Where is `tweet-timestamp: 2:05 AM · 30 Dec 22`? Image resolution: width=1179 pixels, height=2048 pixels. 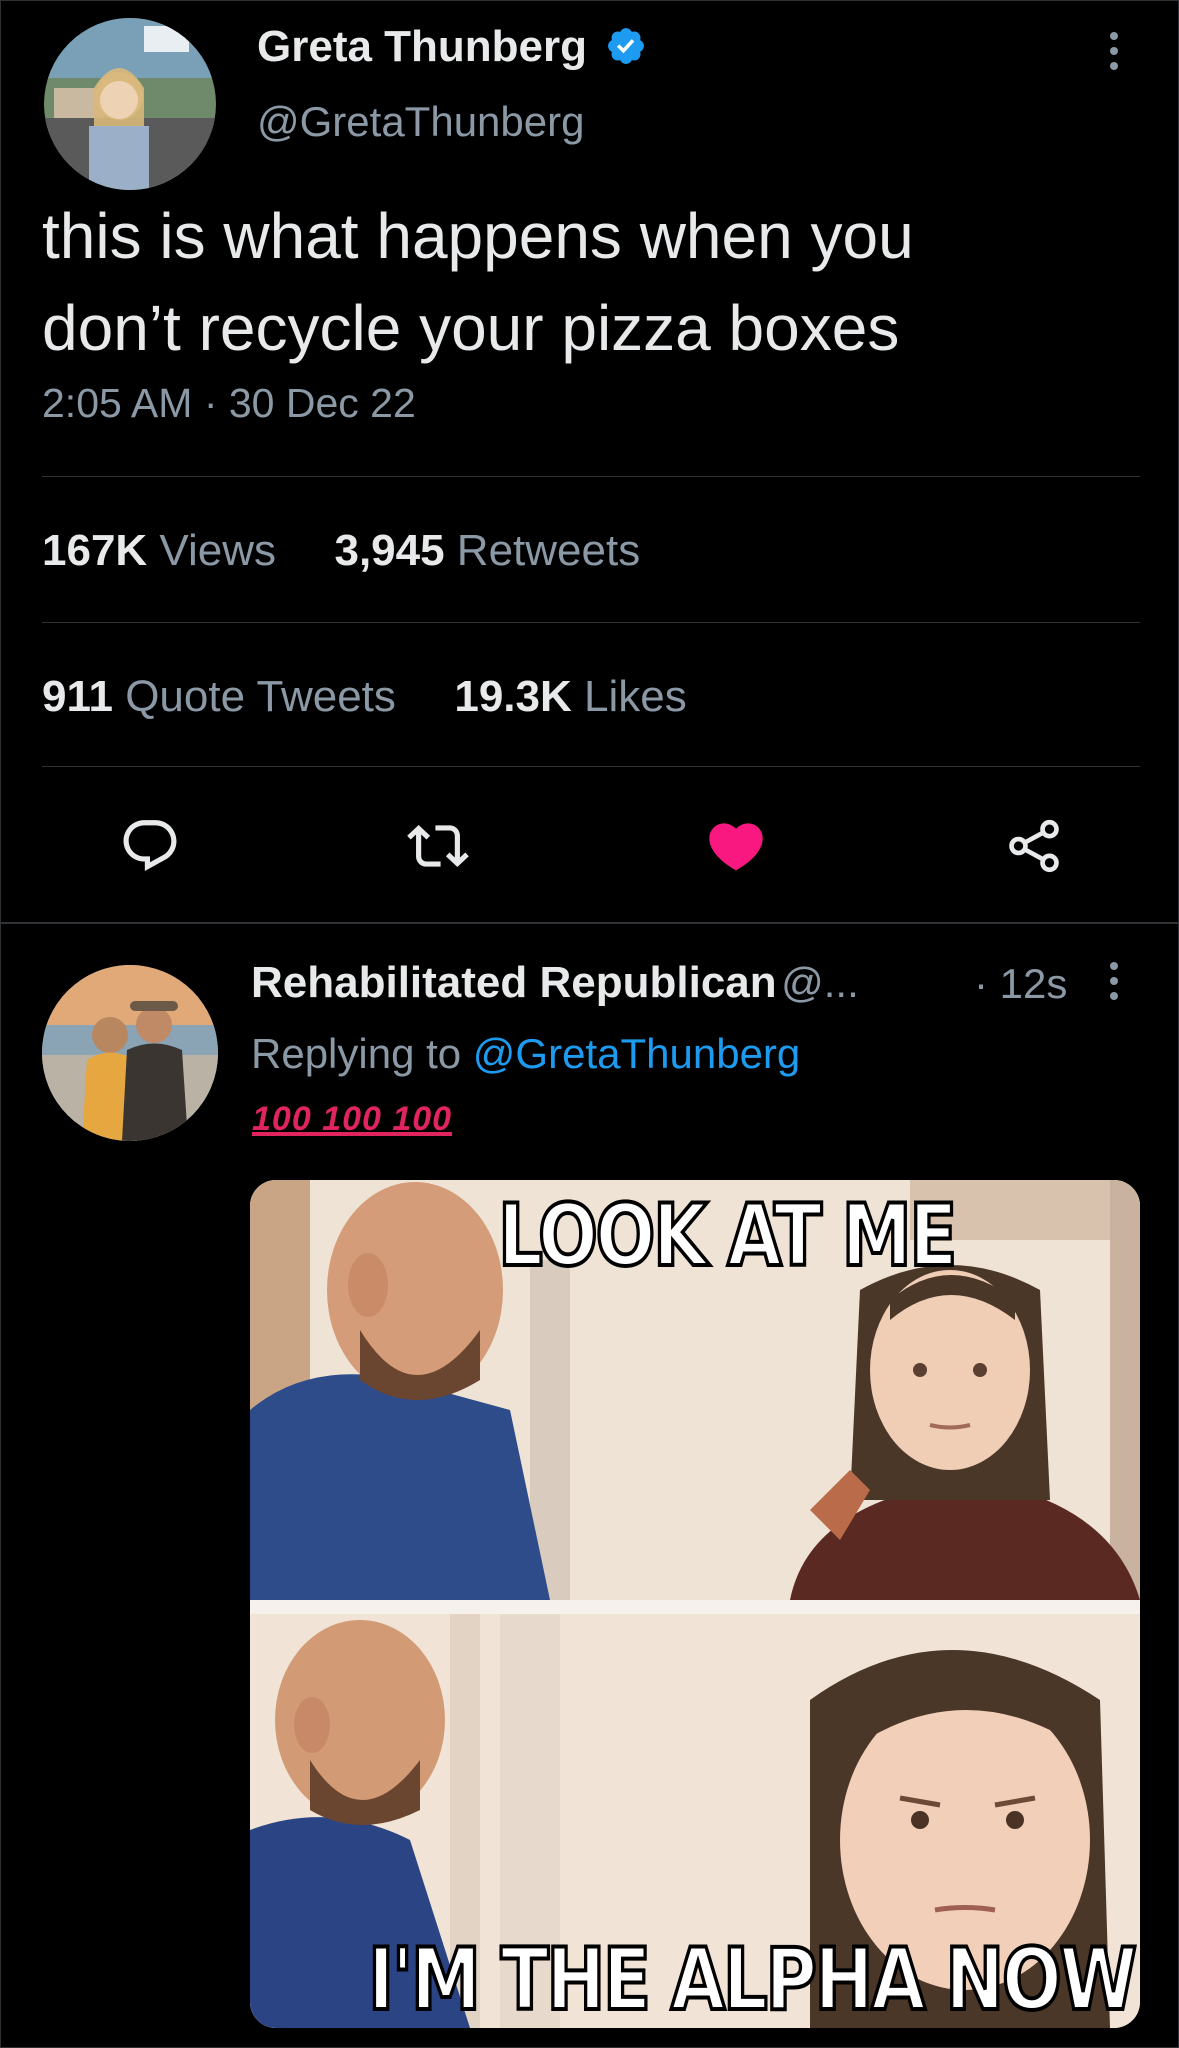 tweet-timestamp: 2:05 AM · 30 Dec 22 is located at coordinates (229, 403).